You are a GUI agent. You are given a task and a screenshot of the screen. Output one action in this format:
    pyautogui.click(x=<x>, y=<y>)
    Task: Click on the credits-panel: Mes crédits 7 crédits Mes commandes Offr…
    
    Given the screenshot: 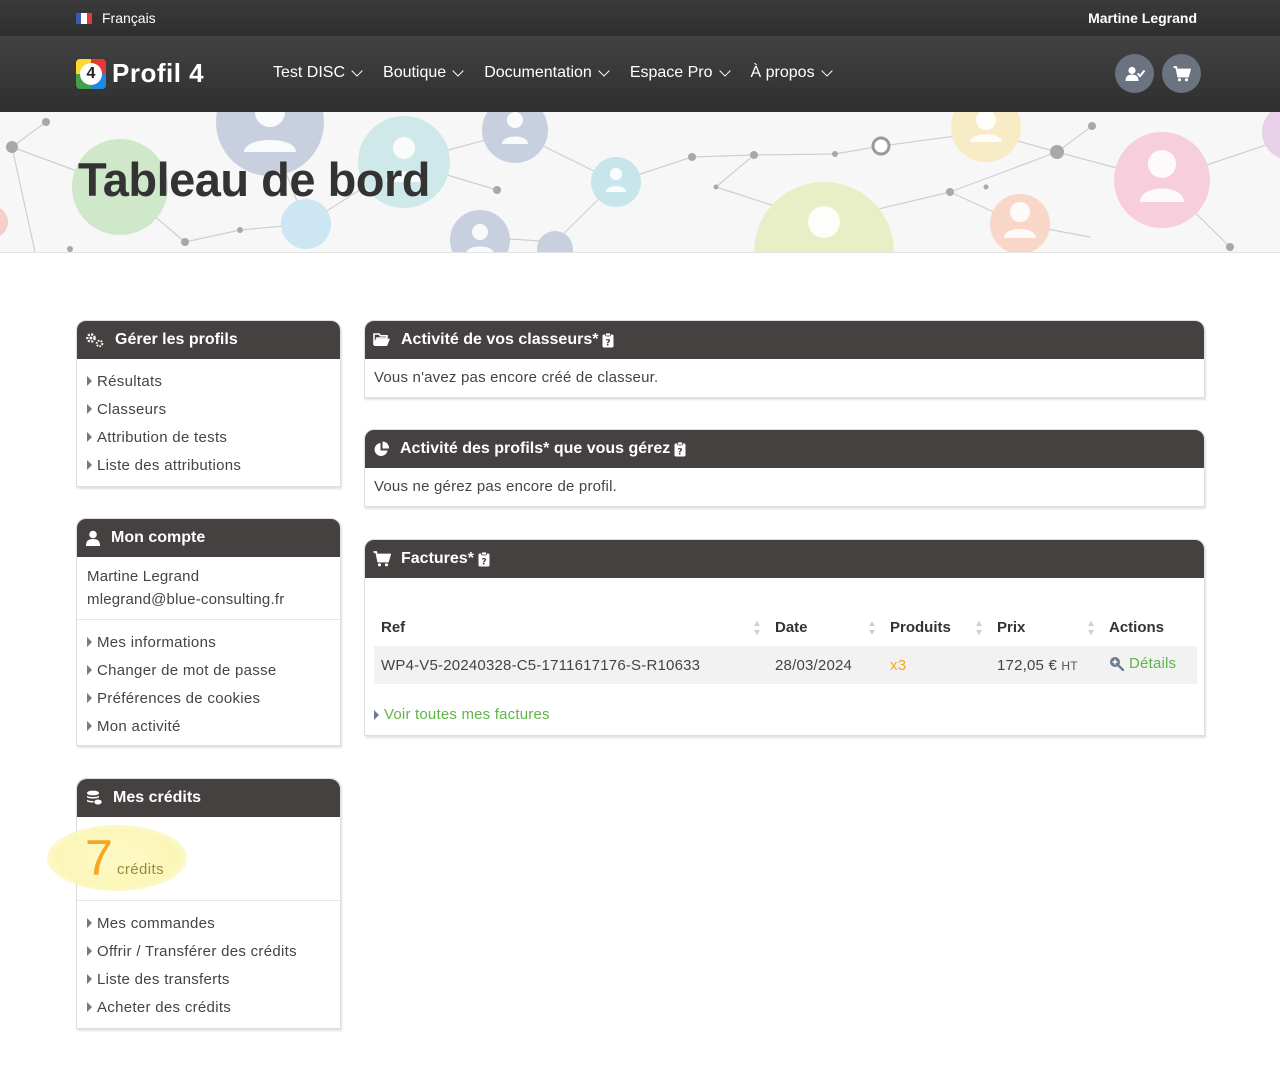 What is the action you would take?
    pyautogui.click(x=194, y=903)
    